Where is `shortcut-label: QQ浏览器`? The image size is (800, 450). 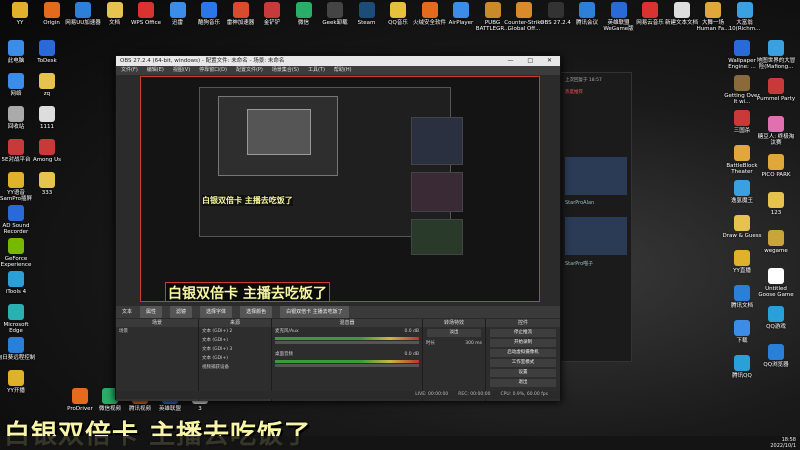 shortcut-label: QQ浏览器 is located at coordinates (776, 365).